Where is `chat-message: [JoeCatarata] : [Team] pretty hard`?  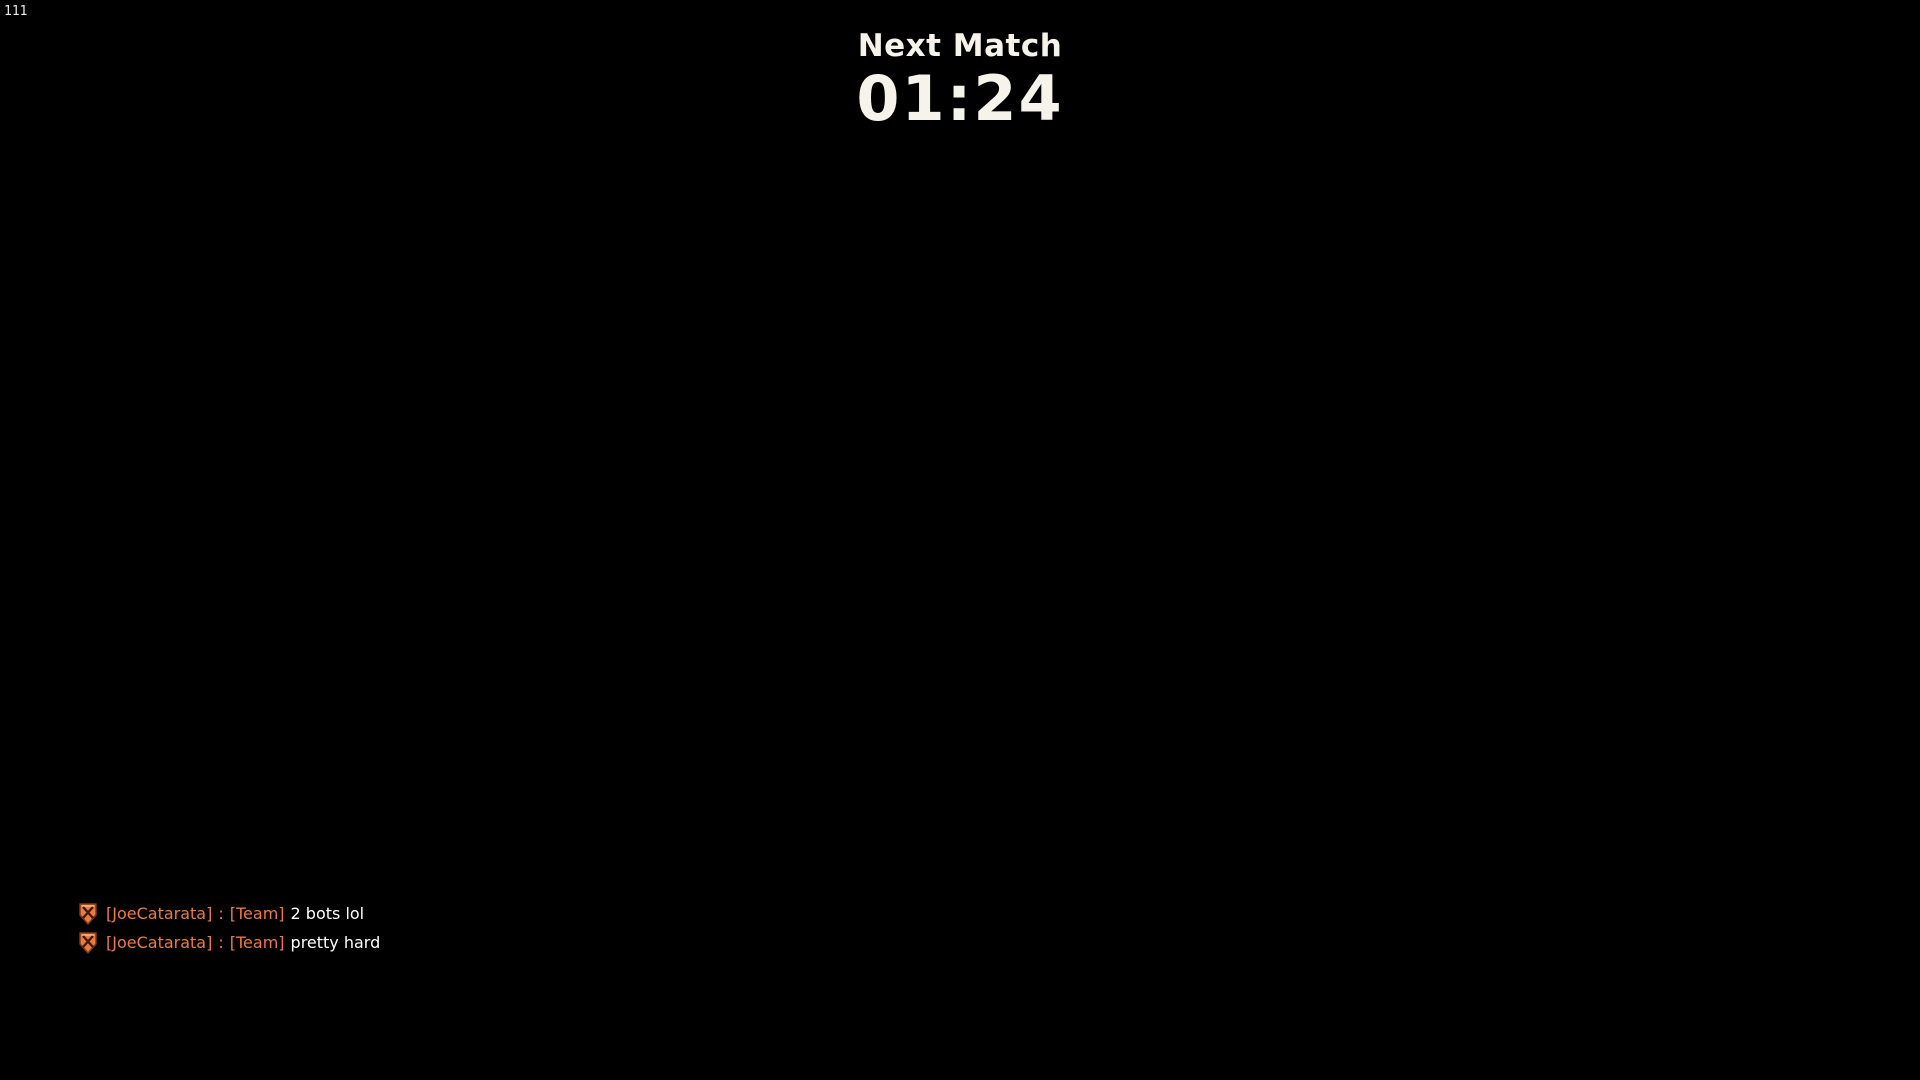
chat-message: [JoeCatarata] : [Team] pretty hard is located at coordinates (229, 942).